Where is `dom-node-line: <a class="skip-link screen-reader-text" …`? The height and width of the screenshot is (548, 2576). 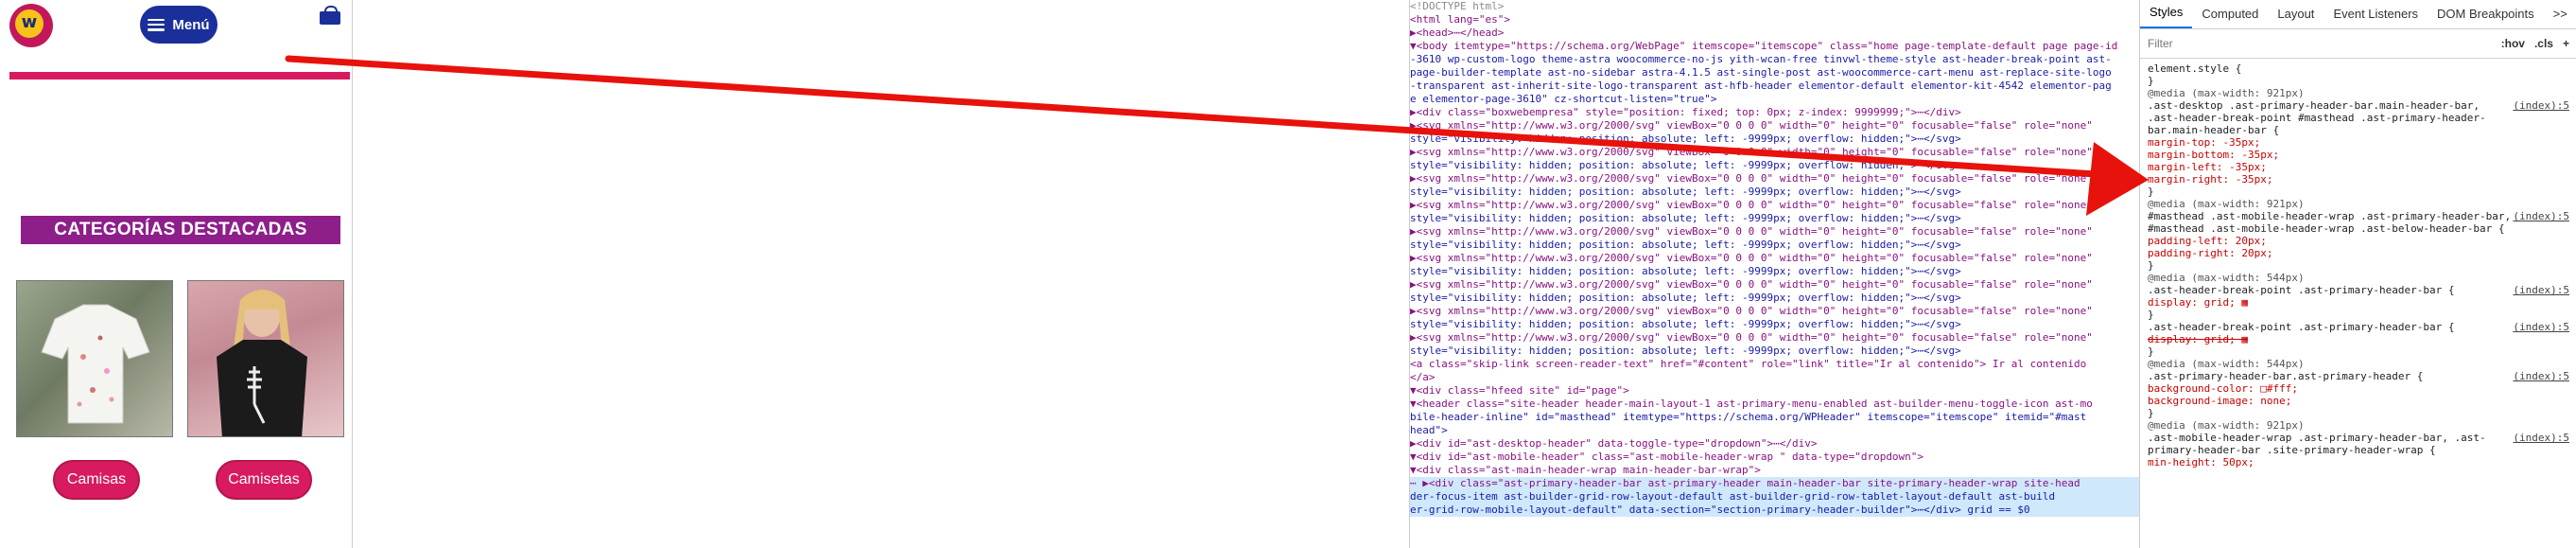 dom-node-line: <a class="skip-link screen-reader-text" … is located at coordinates (1775, 364).